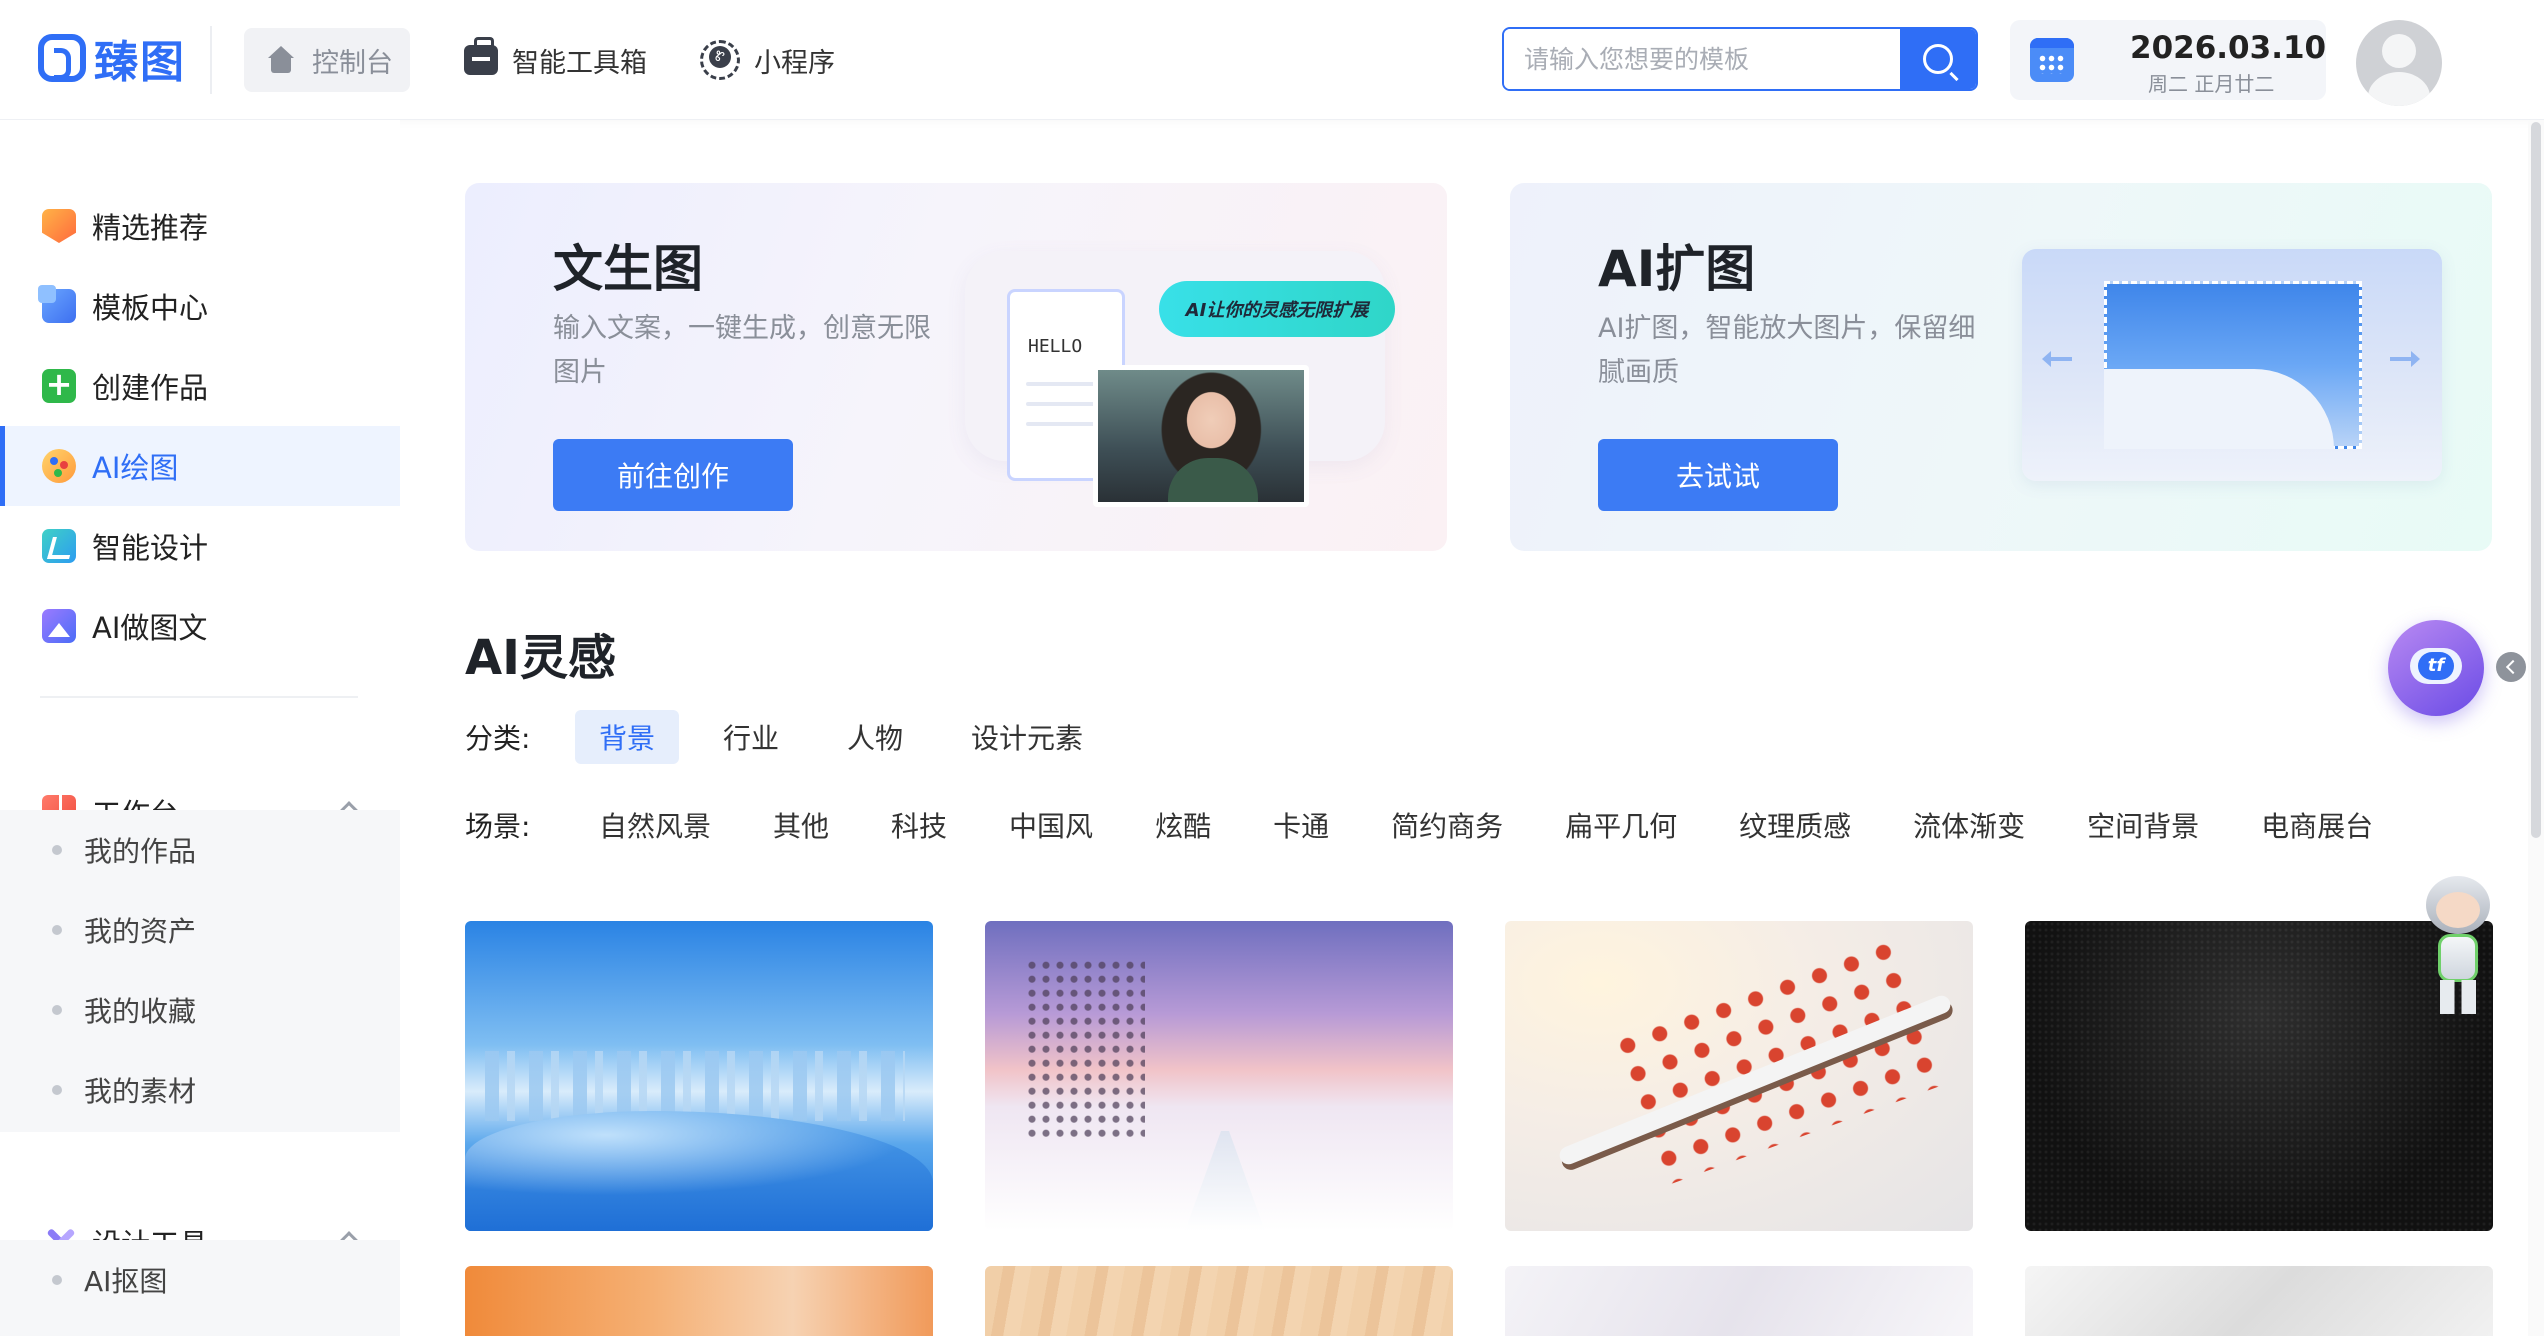 The height and width of the screenshot is (1336, 2544). What do you see at coordinates (627, 737) in the screenshot?
I see `category-chip-background: 背景` at bounding box center [627, 737].